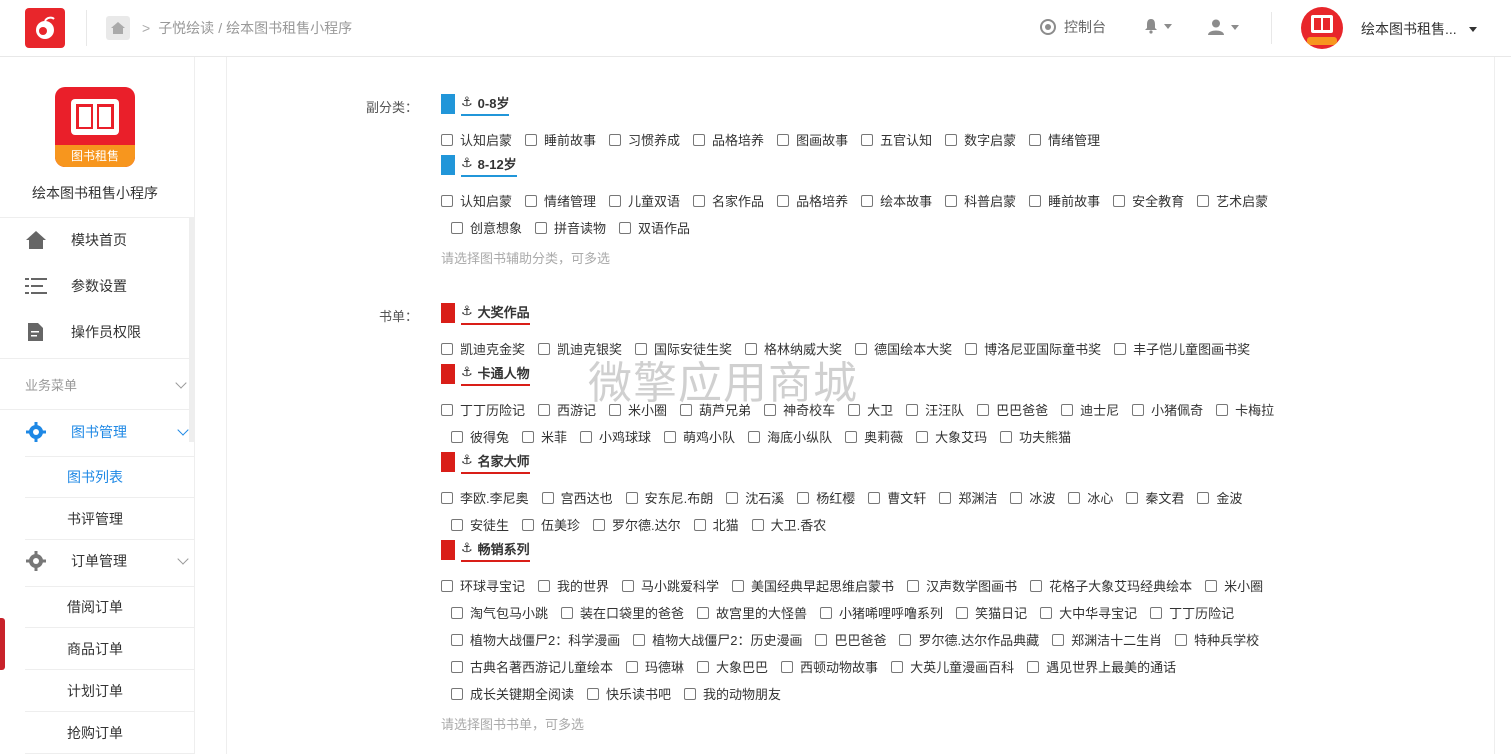  Describe the element at coordinates (110, 477) in the screenshot. I see `sidebar-sub-book-list: 图书列表` at that location.